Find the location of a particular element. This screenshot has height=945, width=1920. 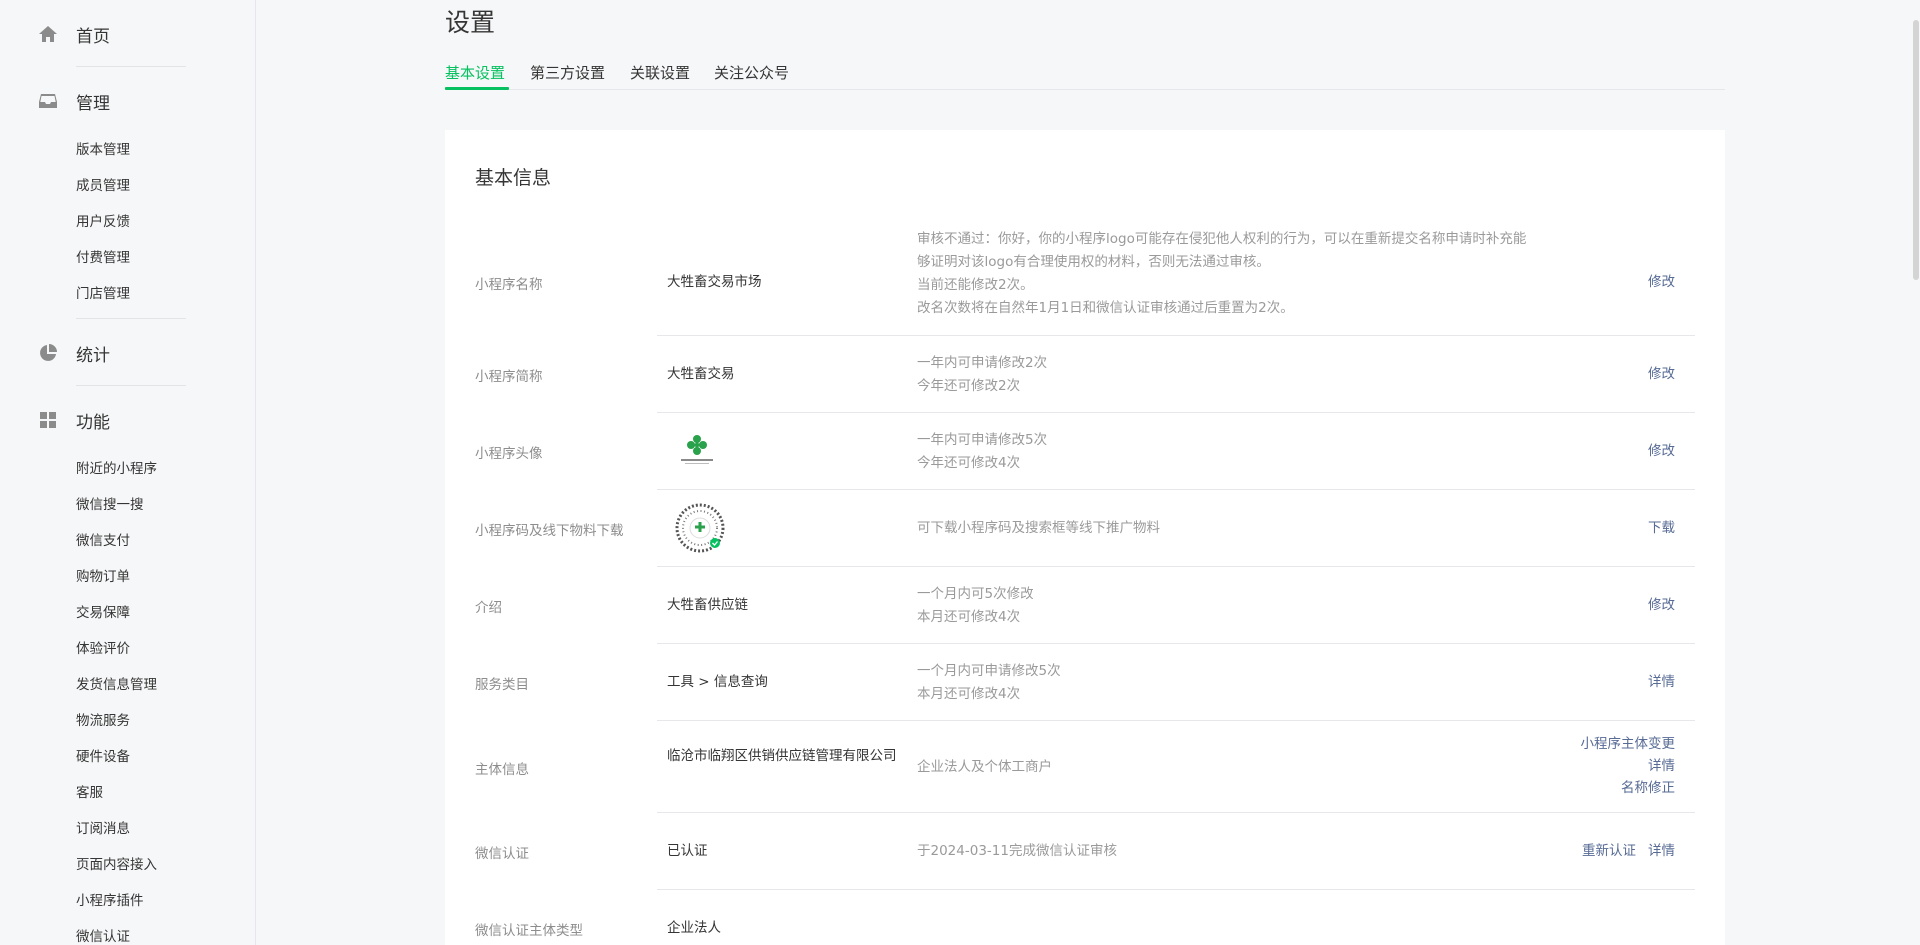

sidebar-item-payment: 付费管理 is located at coordinates (103, 258).